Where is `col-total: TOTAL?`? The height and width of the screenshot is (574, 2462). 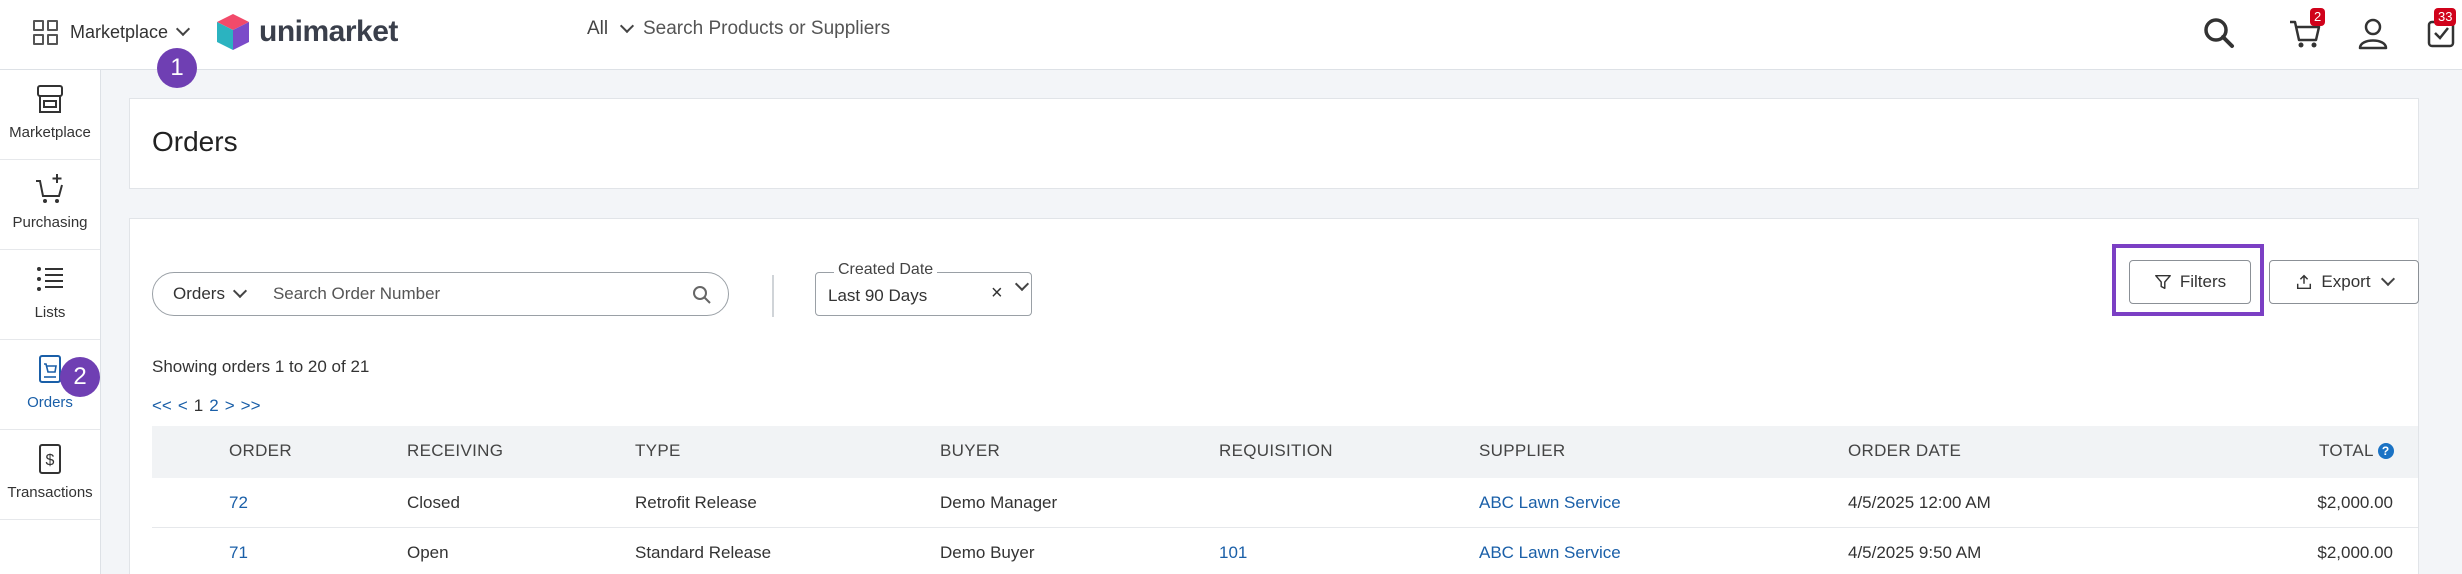 col-total: TOTAL? is located at coordinates (2356, 451).